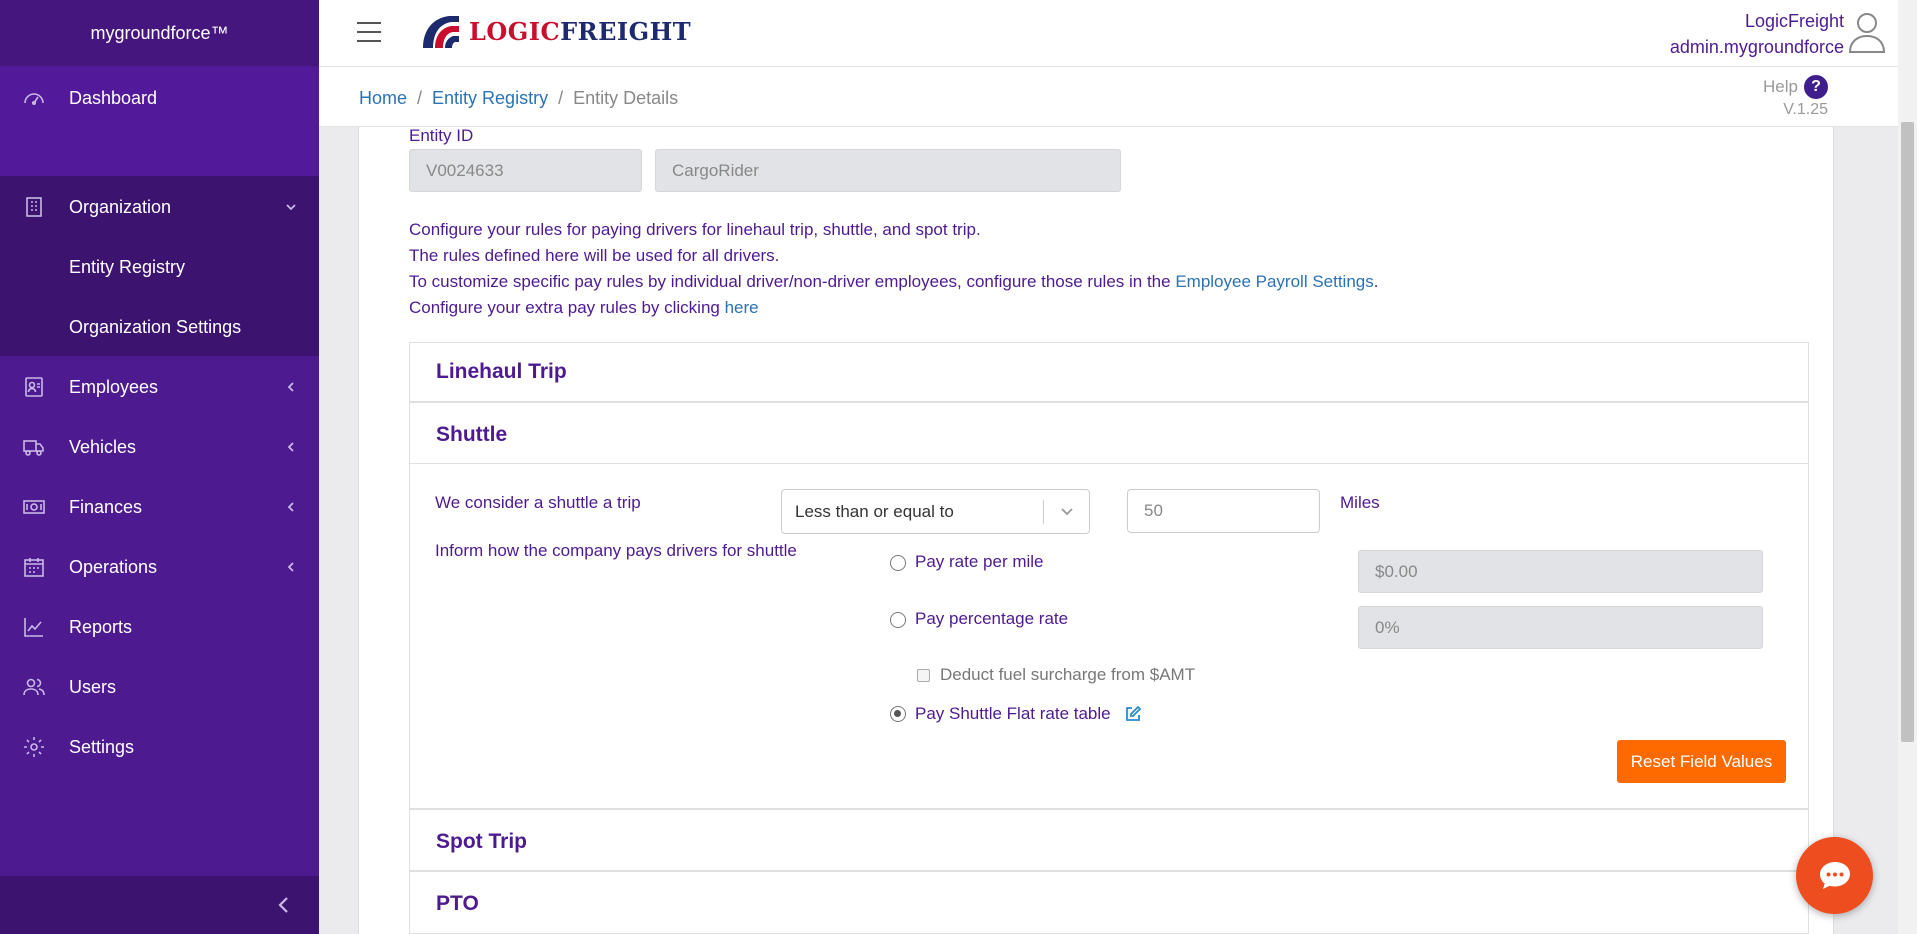  I want to click on employee-badge-icon, so click(34, 387).